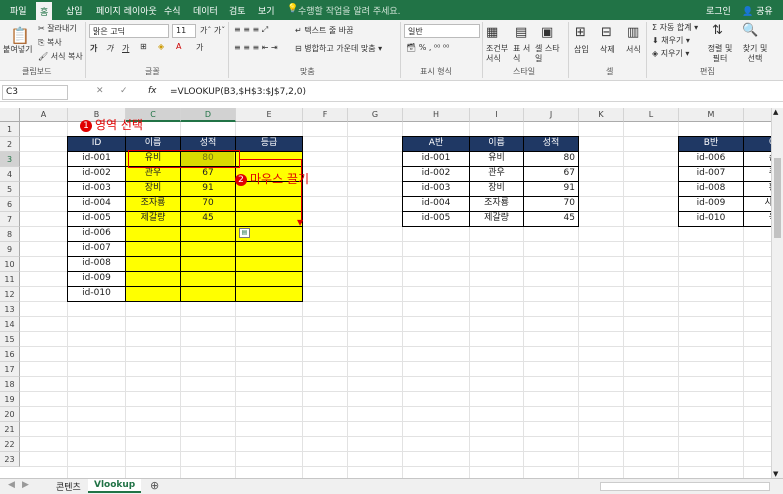 This screenshot has width=783, height=494. Describe the element at coordinates (68, 486) in the screenshot. I see `sheet-tab-contents: 콘텐츠` at that location.